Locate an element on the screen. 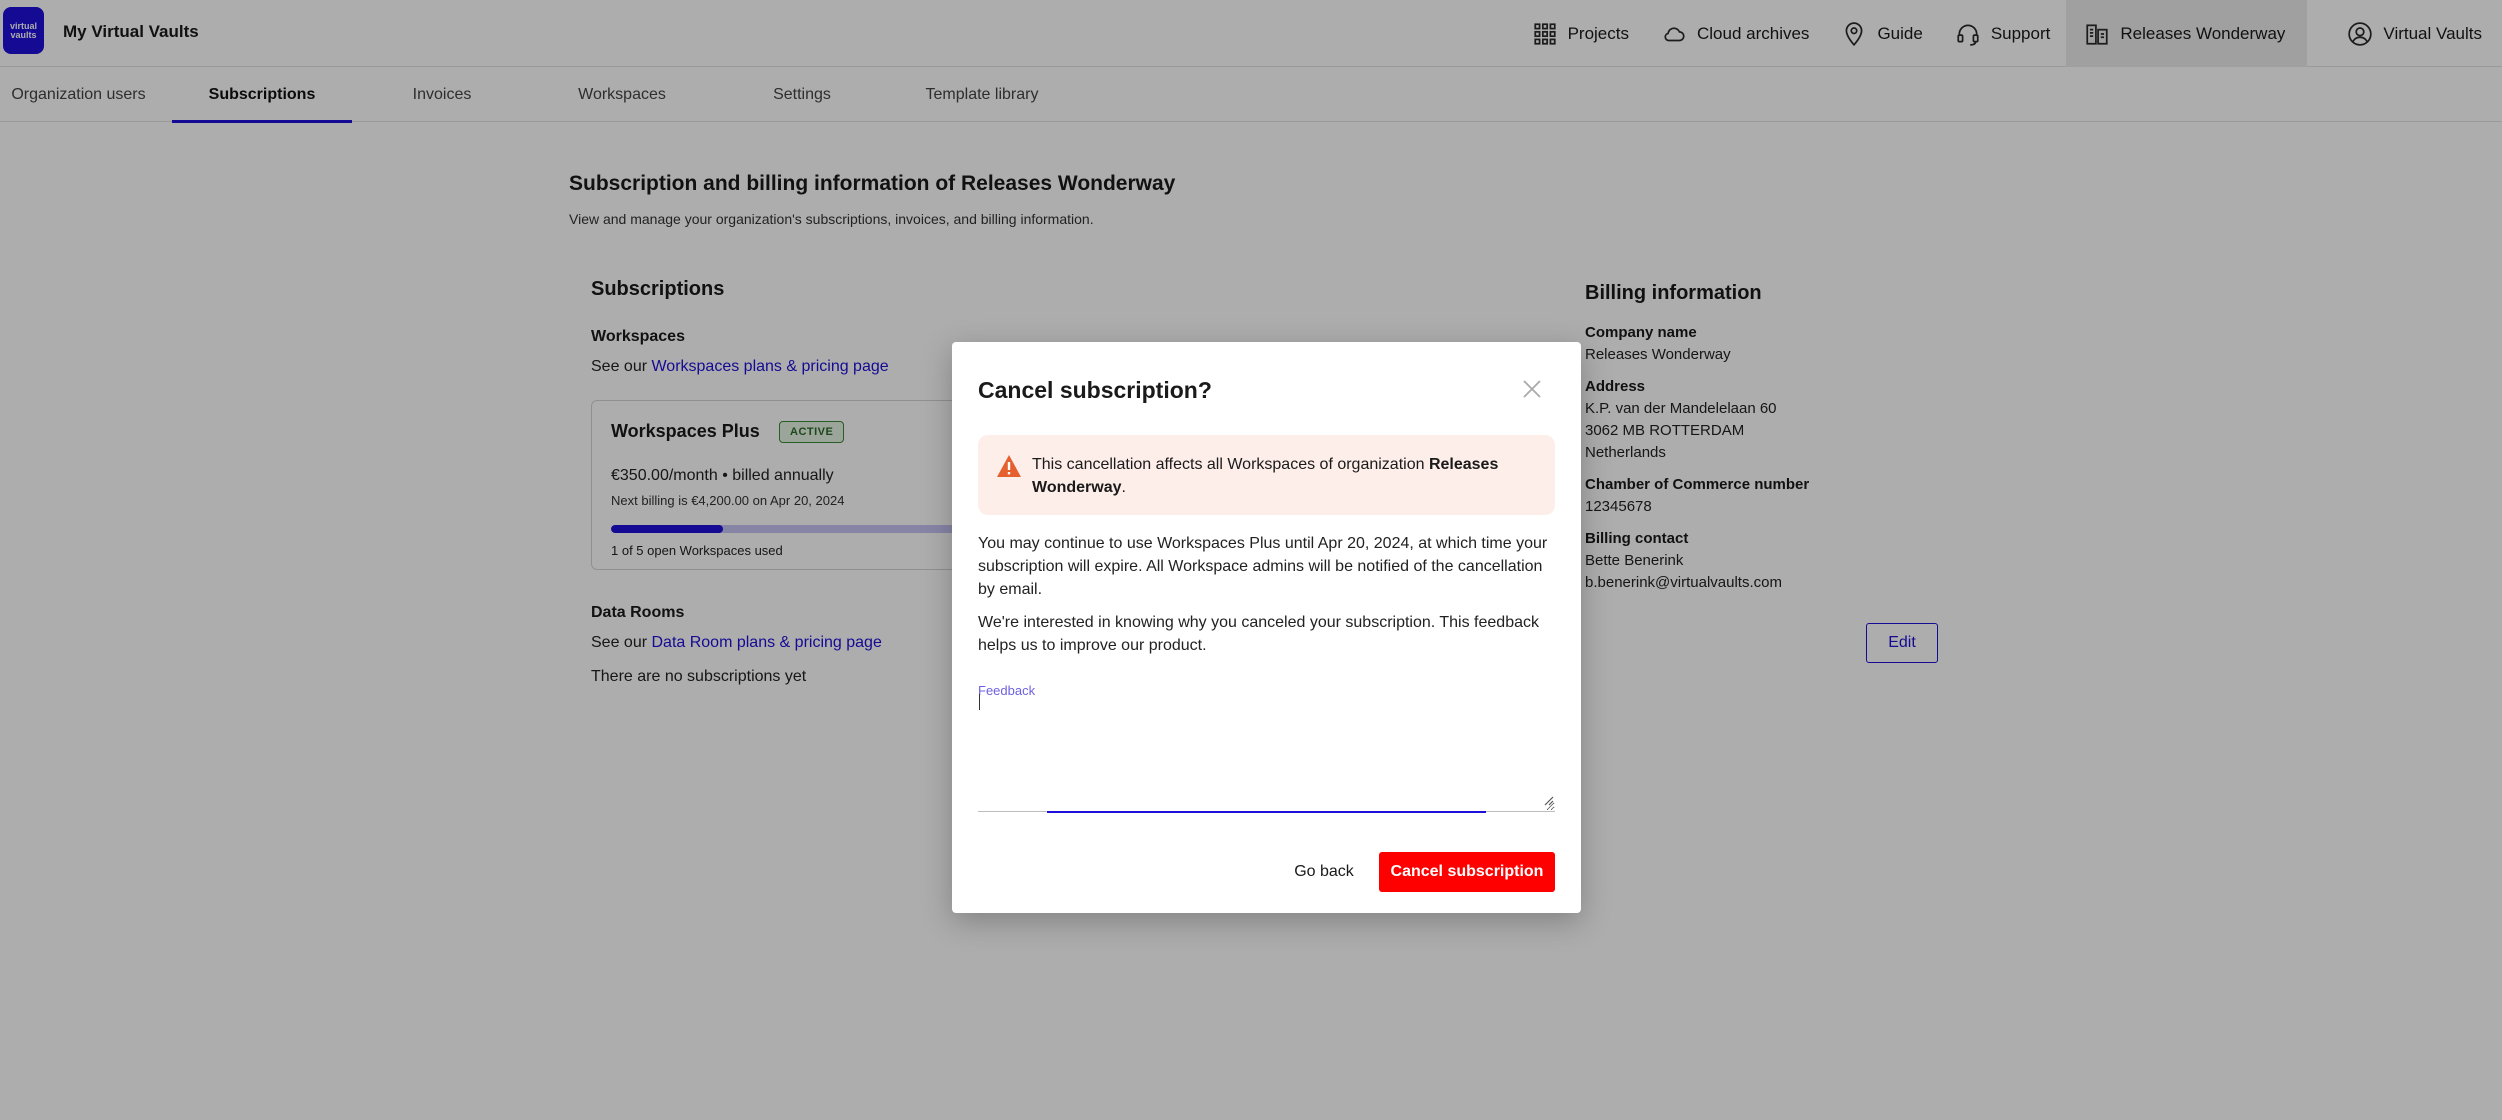  dialog-title: Cancel subscription? is located at coordinates (1095, 390).